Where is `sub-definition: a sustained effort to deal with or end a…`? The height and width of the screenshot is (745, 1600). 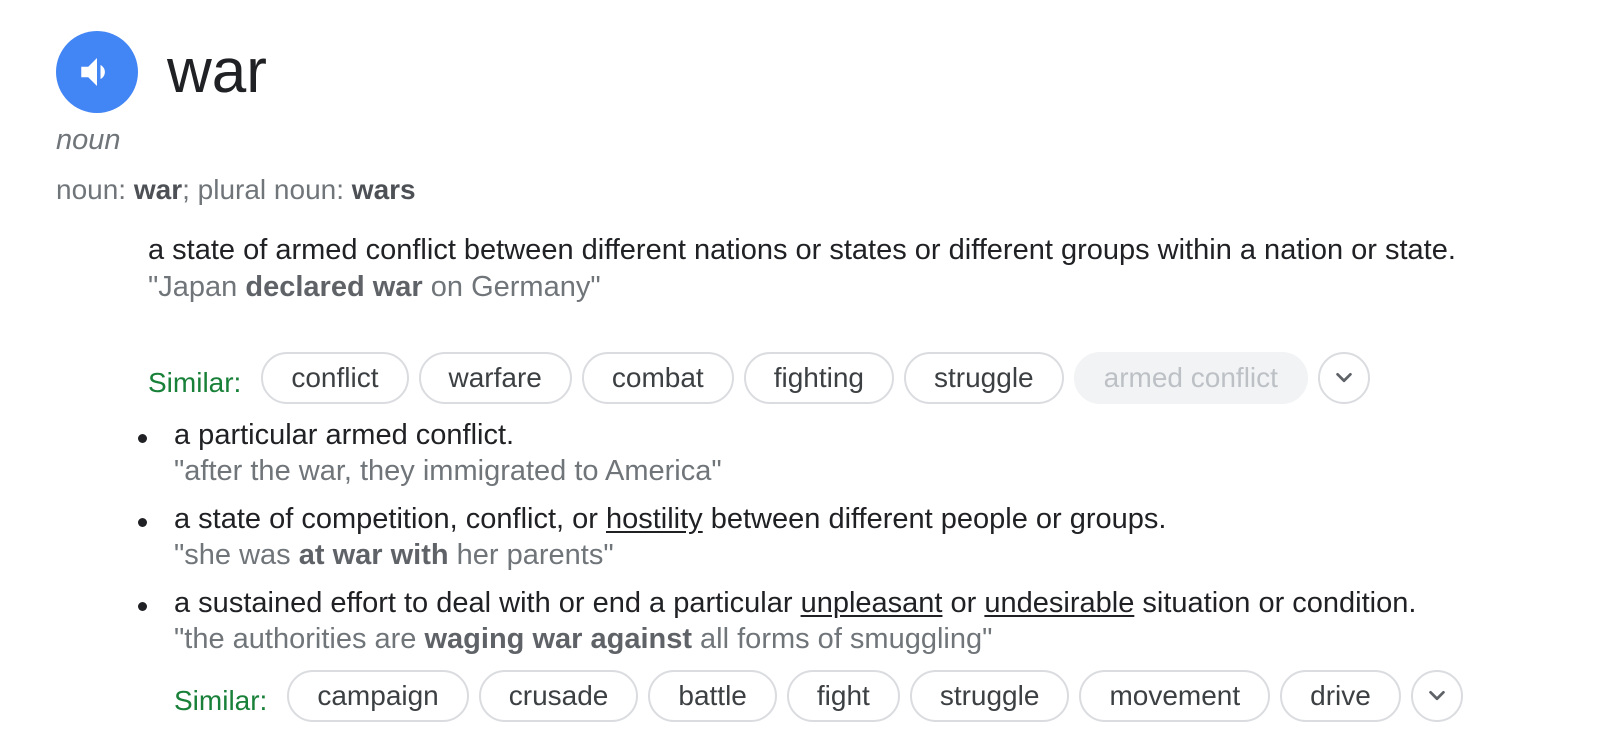 sub-definition: a sustained effort to deal with or end a… is located at coordinates (858, 621).